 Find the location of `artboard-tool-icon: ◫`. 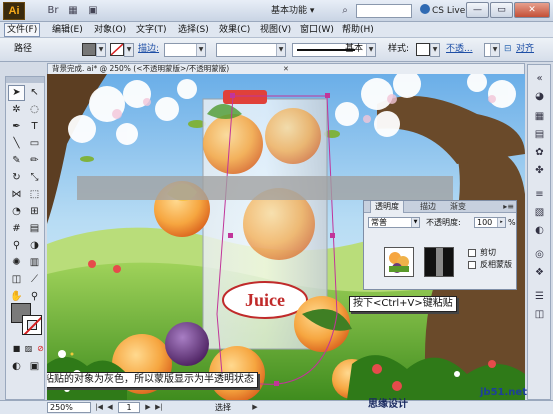

artboard-tool-icon: ◫ is located at coordinates (16, 280).